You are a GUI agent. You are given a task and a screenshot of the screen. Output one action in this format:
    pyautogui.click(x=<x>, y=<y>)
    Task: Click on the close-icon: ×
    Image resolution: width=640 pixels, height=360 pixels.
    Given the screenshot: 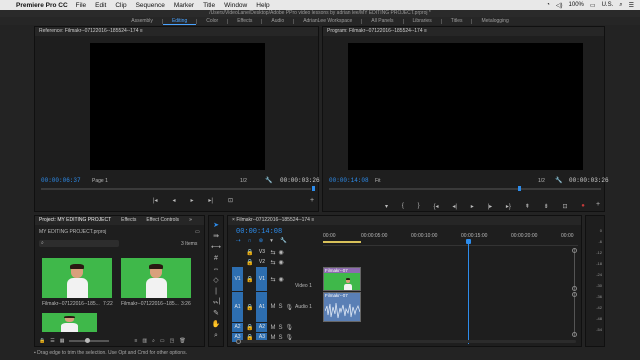 What is the action you would take?
    pyautogui.click(x=233, y=220)
    